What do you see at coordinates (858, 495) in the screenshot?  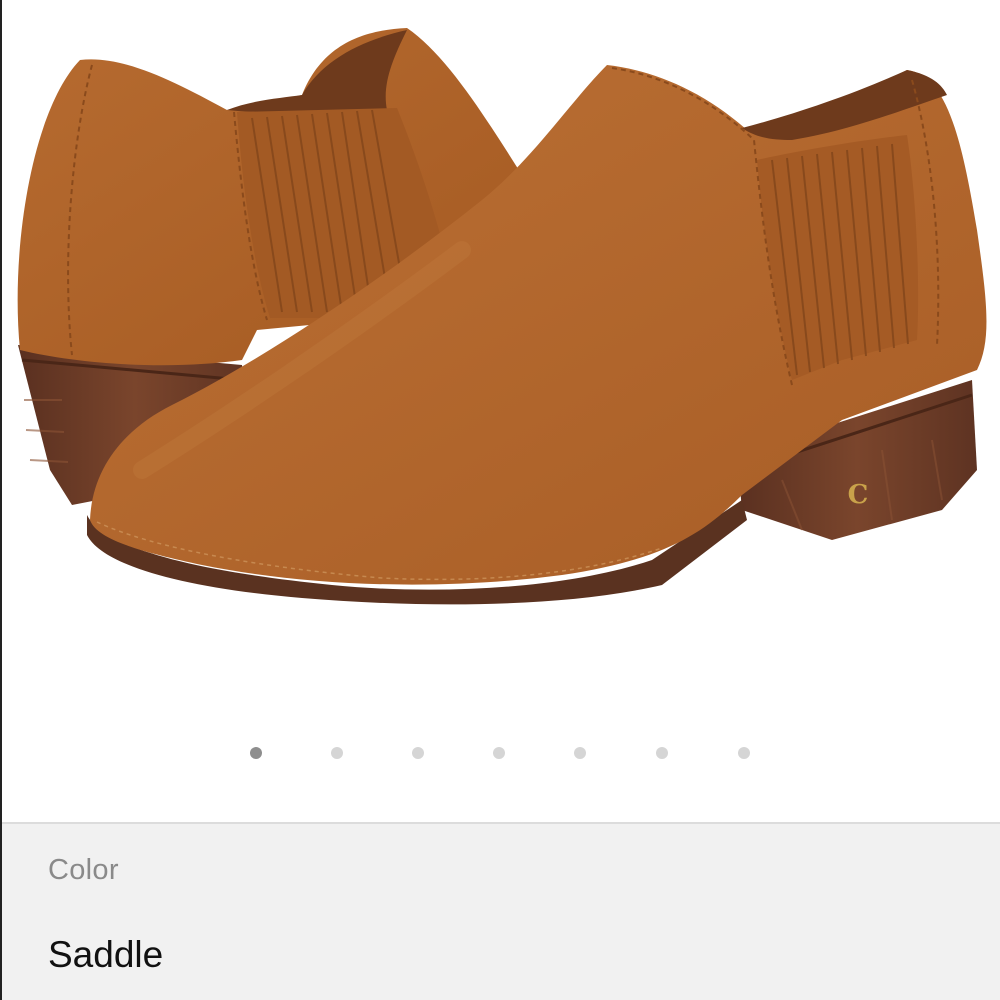 I see `heel-emblem: C` at bounding box center [858, 495].